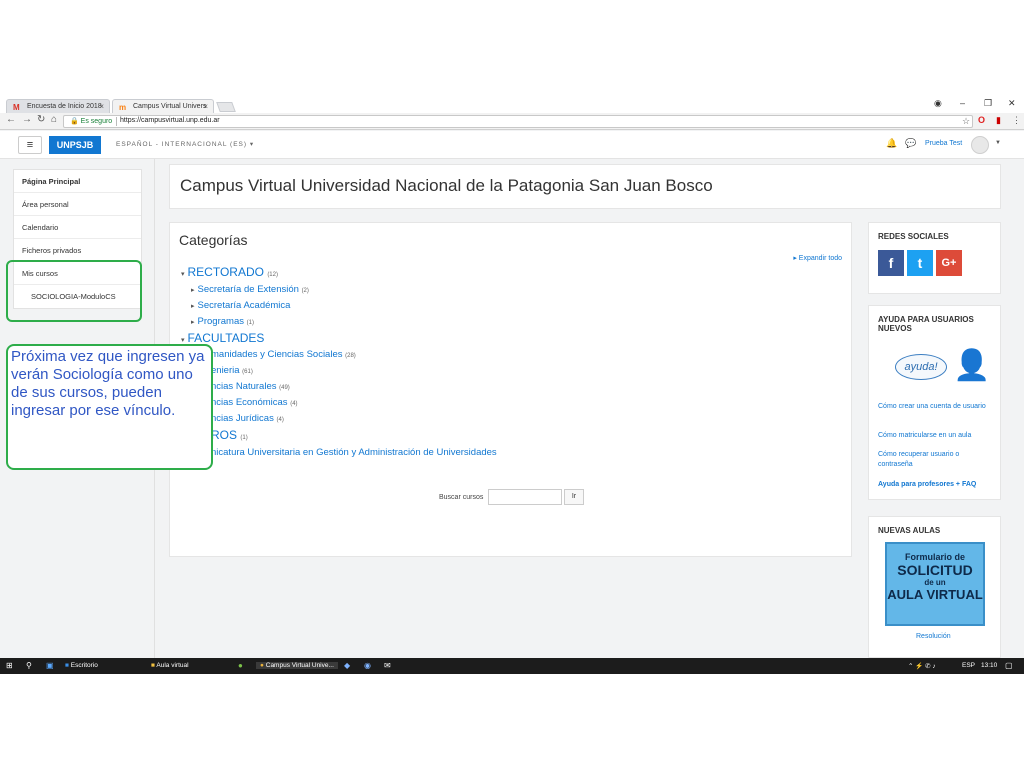 The image size is (1024, 768). What do you see at coordinates (170, 106) in the screenshot?
I see `tab-label: Campus Virtual Univers` at bounding box center [170, 106].